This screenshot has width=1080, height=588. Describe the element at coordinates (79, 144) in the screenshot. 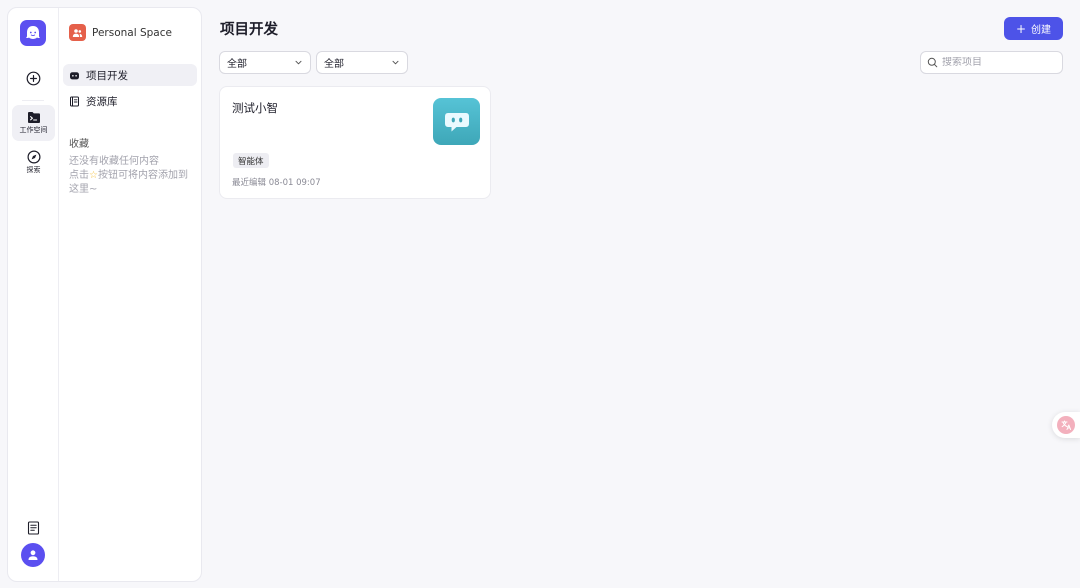

I see `favorites-title: 收藏` at that location.